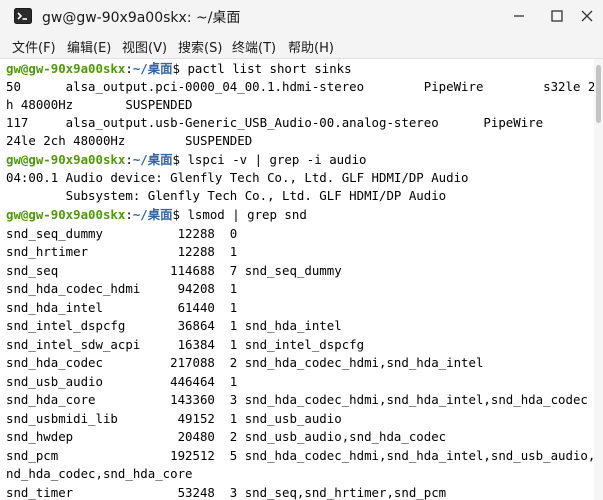 The image size is (603, 500). Describe the element at coordinates (99, 104) in the screenshot. I see `output-line: h 48000Hz SUSPENDED` at that location.